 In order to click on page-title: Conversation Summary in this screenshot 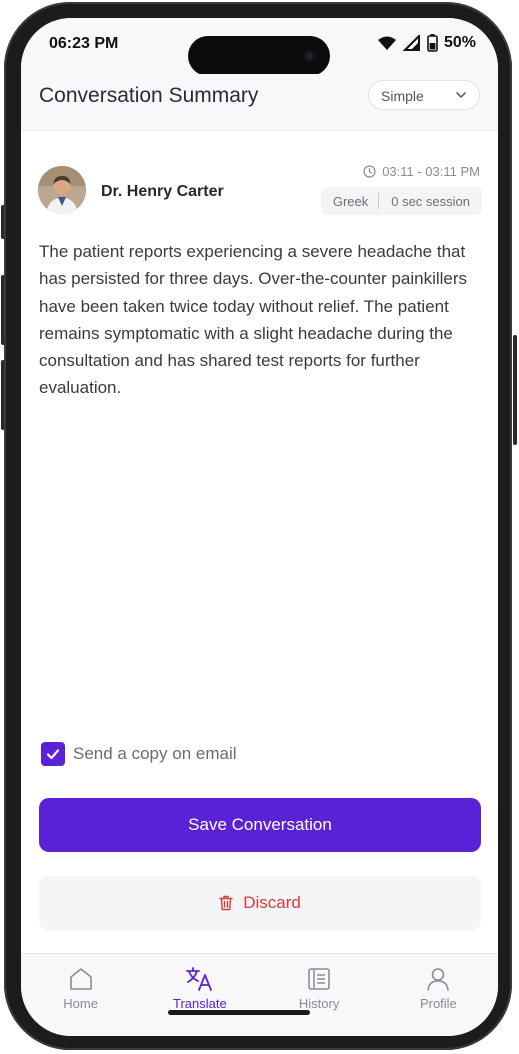, I will do `click(149, 95)`.